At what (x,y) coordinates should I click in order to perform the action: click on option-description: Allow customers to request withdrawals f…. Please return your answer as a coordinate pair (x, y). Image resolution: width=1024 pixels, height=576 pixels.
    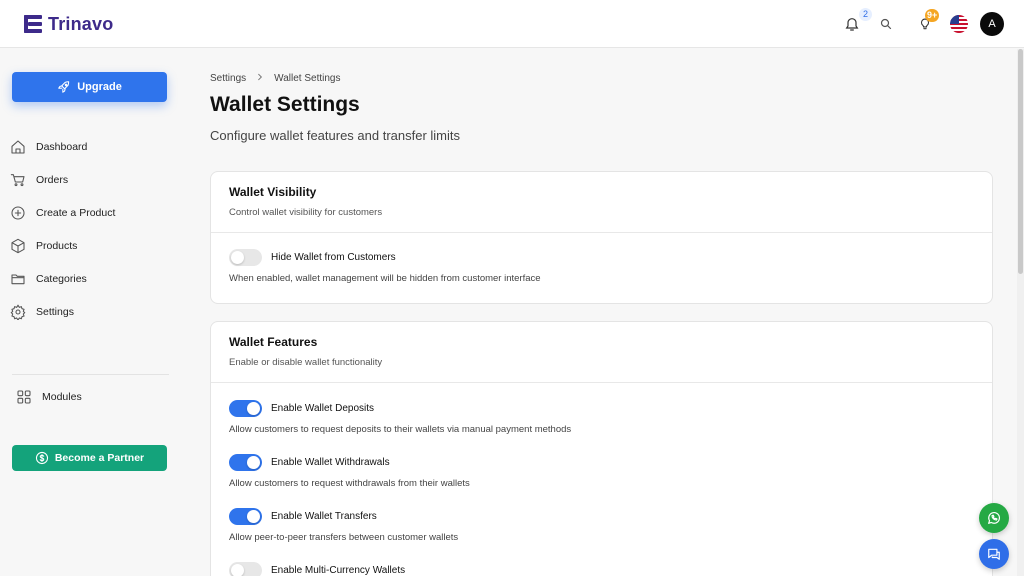
    Looking at the image, I should click on (349, 483).